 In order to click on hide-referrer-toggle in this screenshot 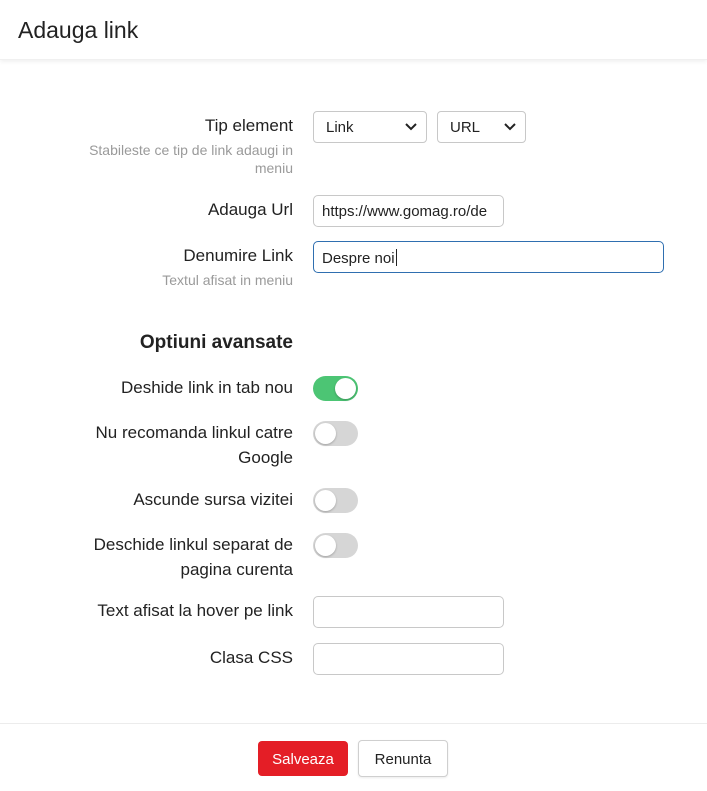, I will do `click(335, 500)`.